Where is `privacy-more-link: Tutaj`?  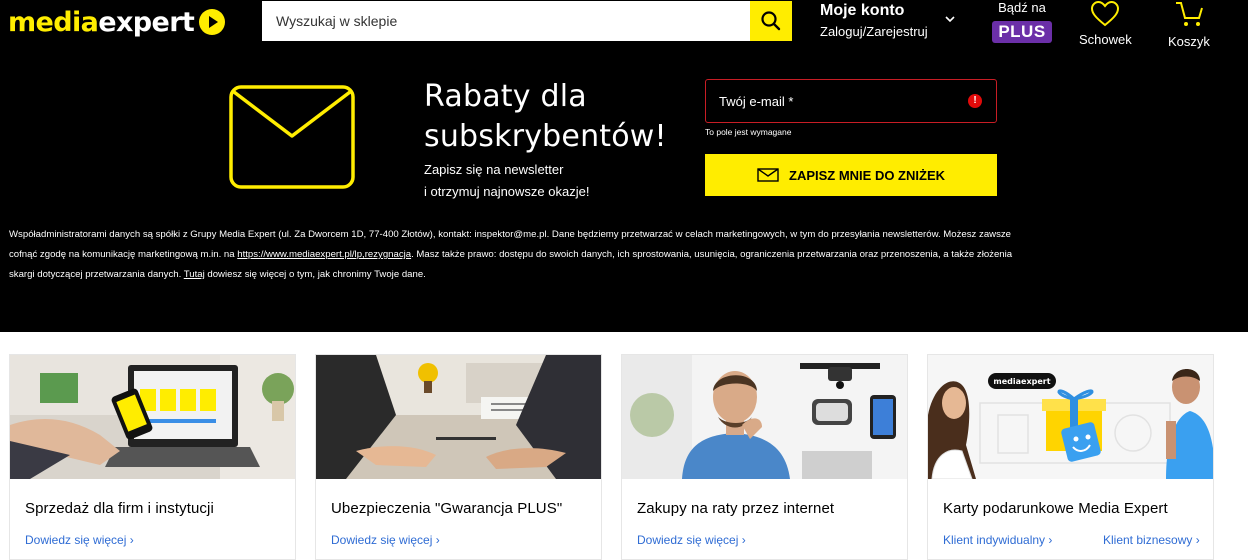
privacy-more-link: Tutaj is located at coordinates (194, 274).